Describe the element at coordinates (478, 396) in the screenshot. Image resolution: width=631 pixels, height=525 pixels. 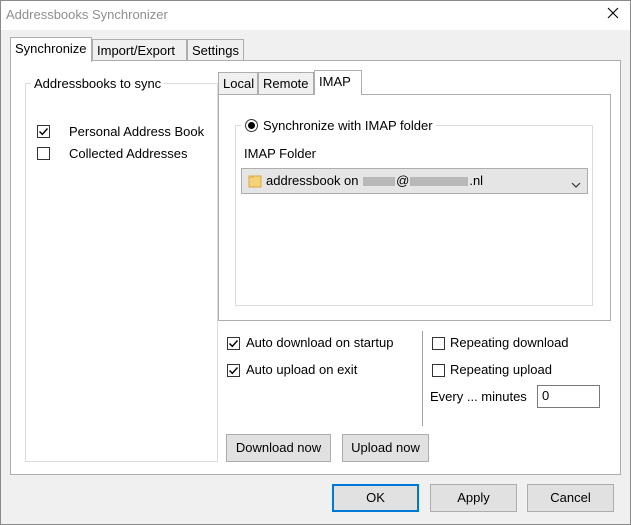
I see `every-minutes-label: Every ... minutes` at that location.